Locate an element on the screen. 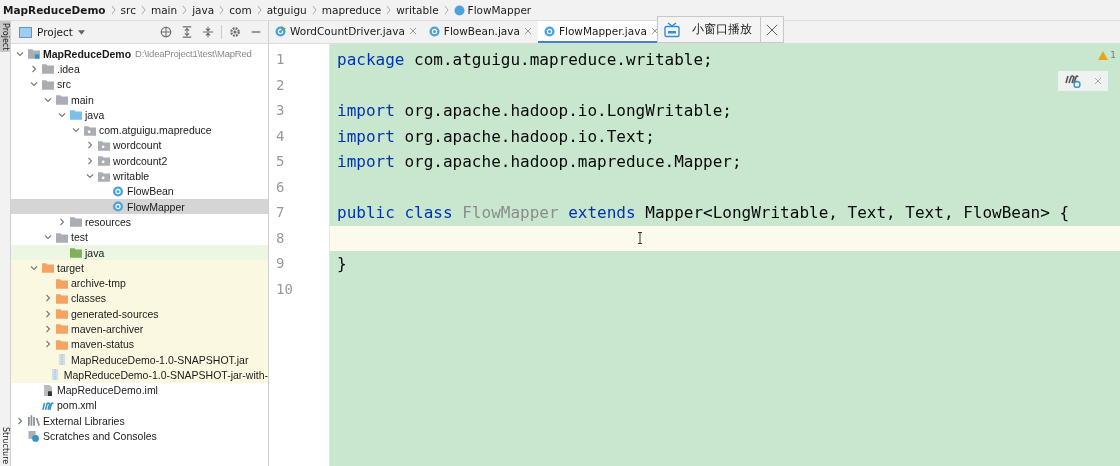  tree-item: MapReduceDemo.iml is located at coordinates (139, 390).